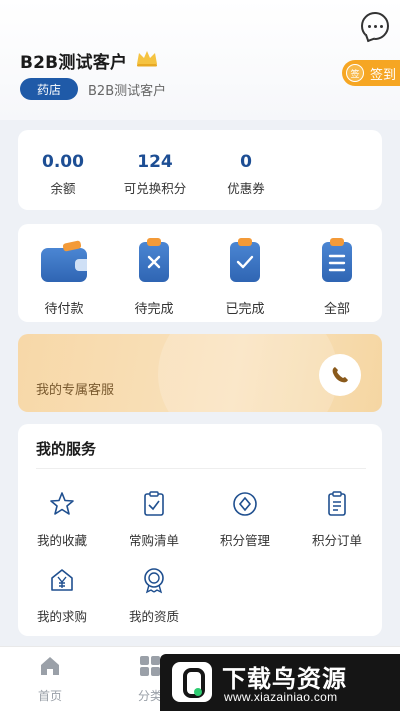 This screenshot has height=711, width=400. What do you see at coordinates (336, 309) in the screenshot?
I see `order-label: 全部` at bounding box center [336, 309].